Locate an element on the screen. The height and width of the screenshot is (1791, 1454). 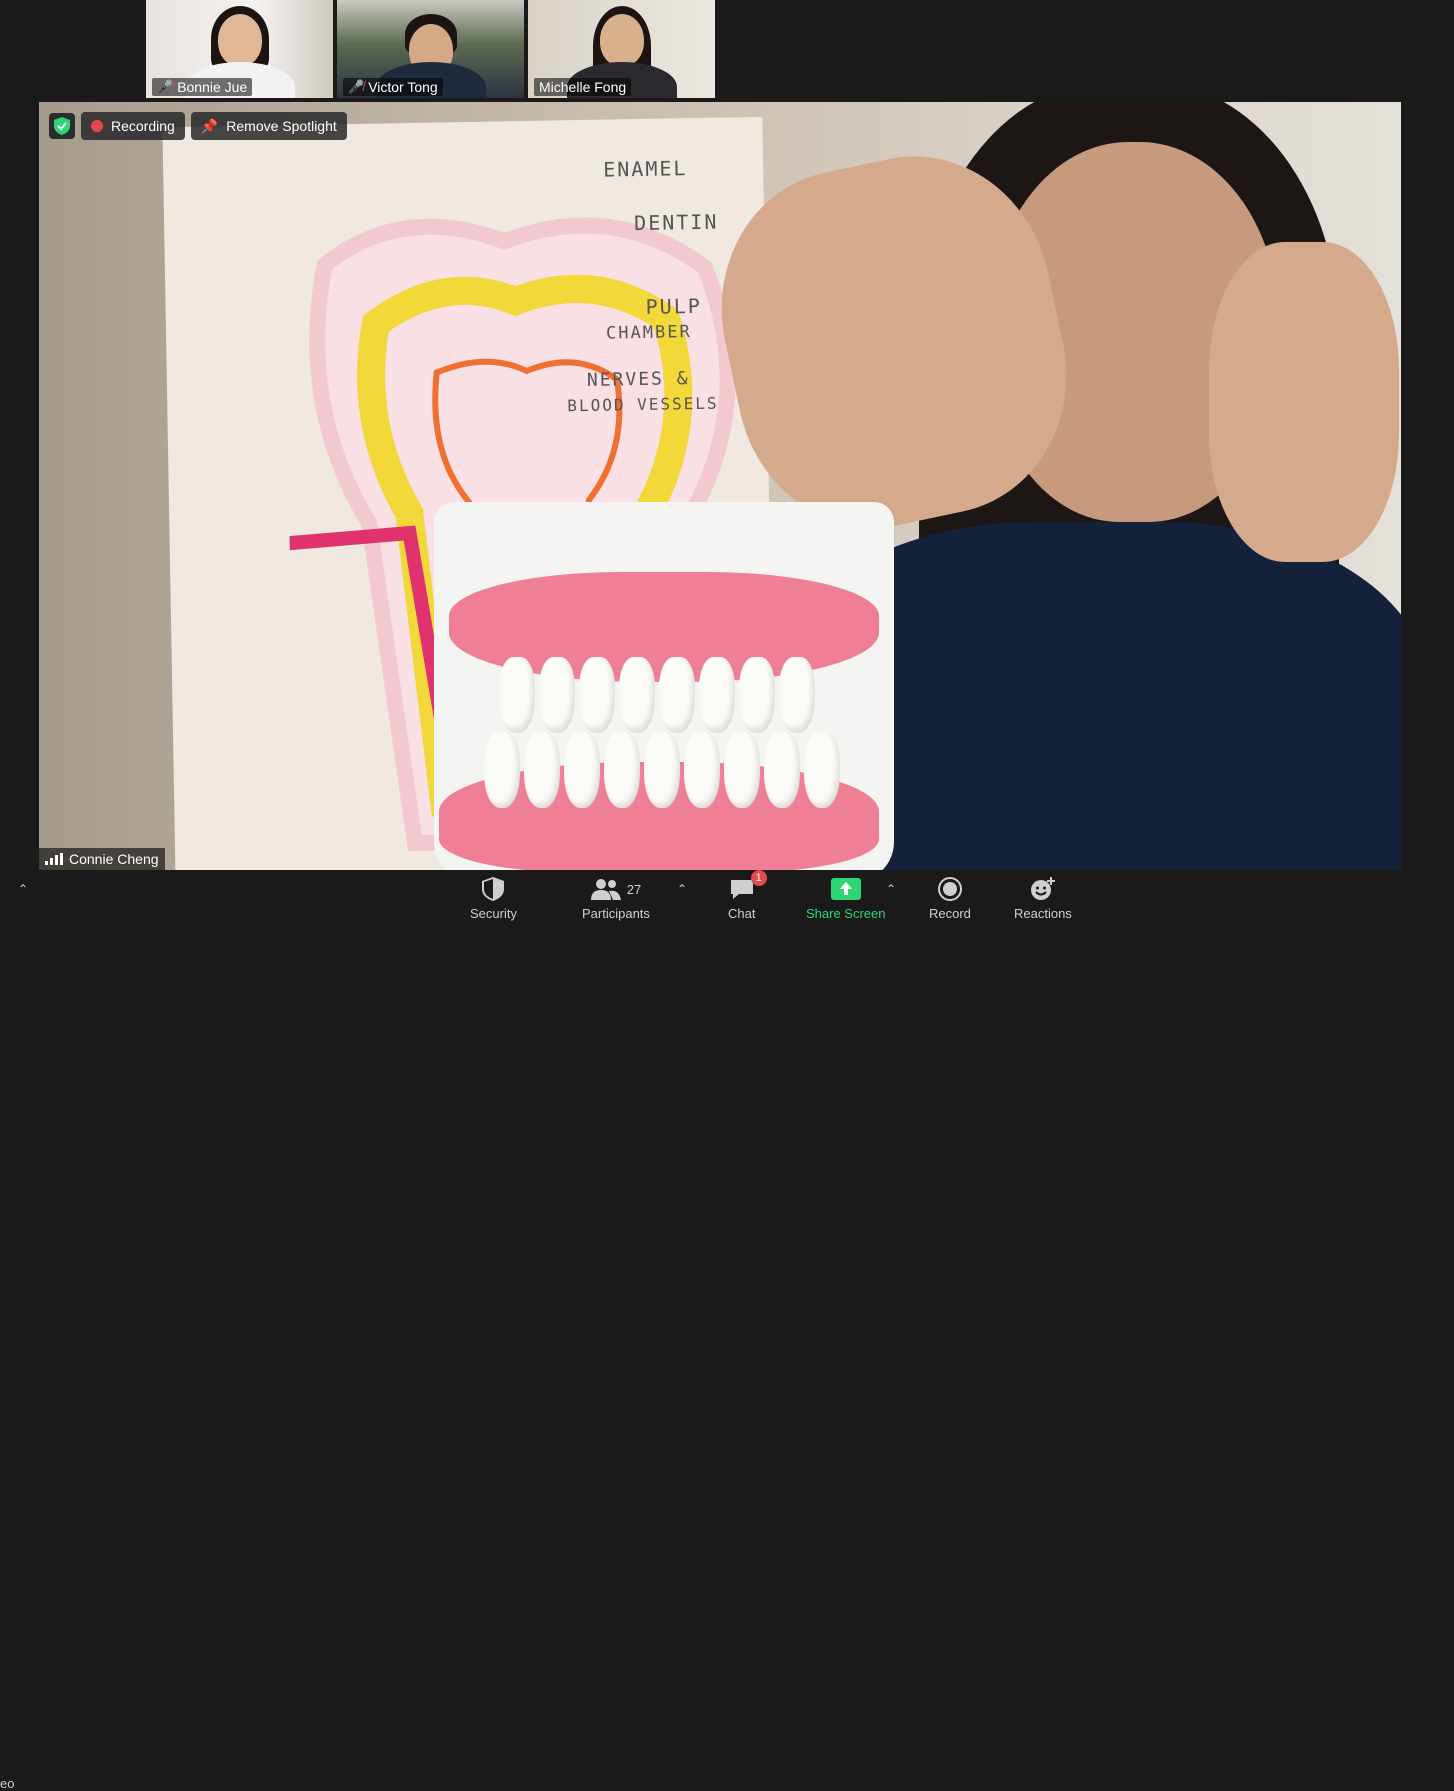
reactions-button: Reactions is located at coordinates (1043, 898).